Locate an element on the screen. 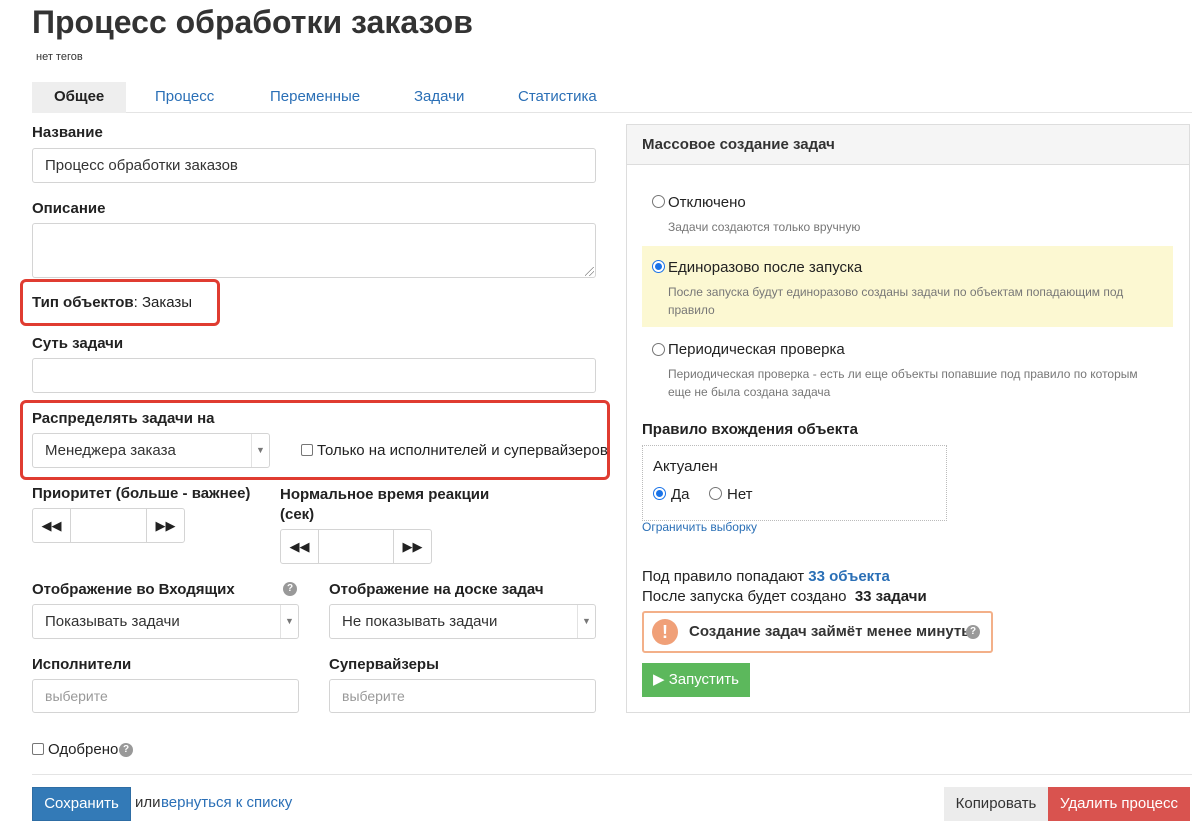  play-icon: ▶ is located at coordinates (658, 679).